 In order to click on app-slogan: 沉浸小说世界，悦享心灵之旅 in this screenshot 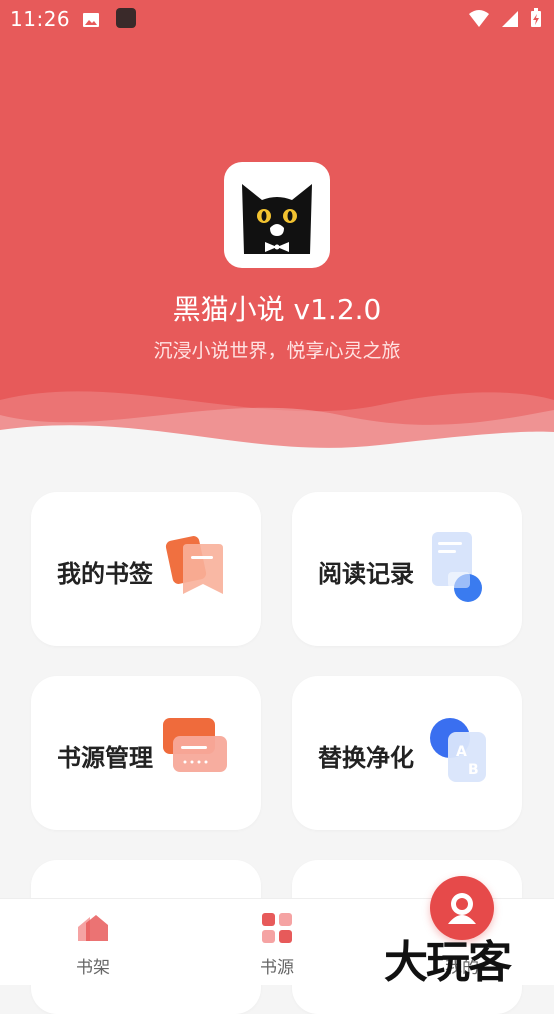, I will do `click(277, 351)`.